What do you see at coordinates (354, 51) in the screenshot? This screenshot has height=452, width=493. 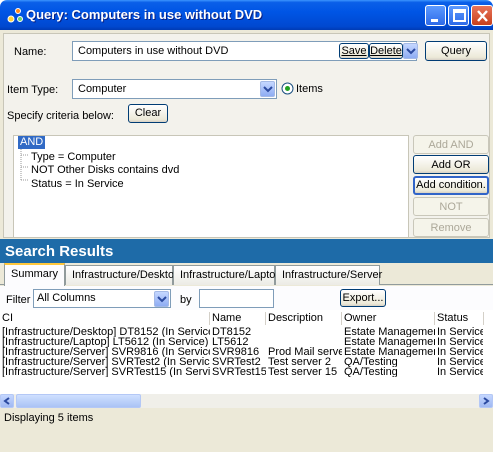 I see `save-button: Save` at bounding box center [354, 51].